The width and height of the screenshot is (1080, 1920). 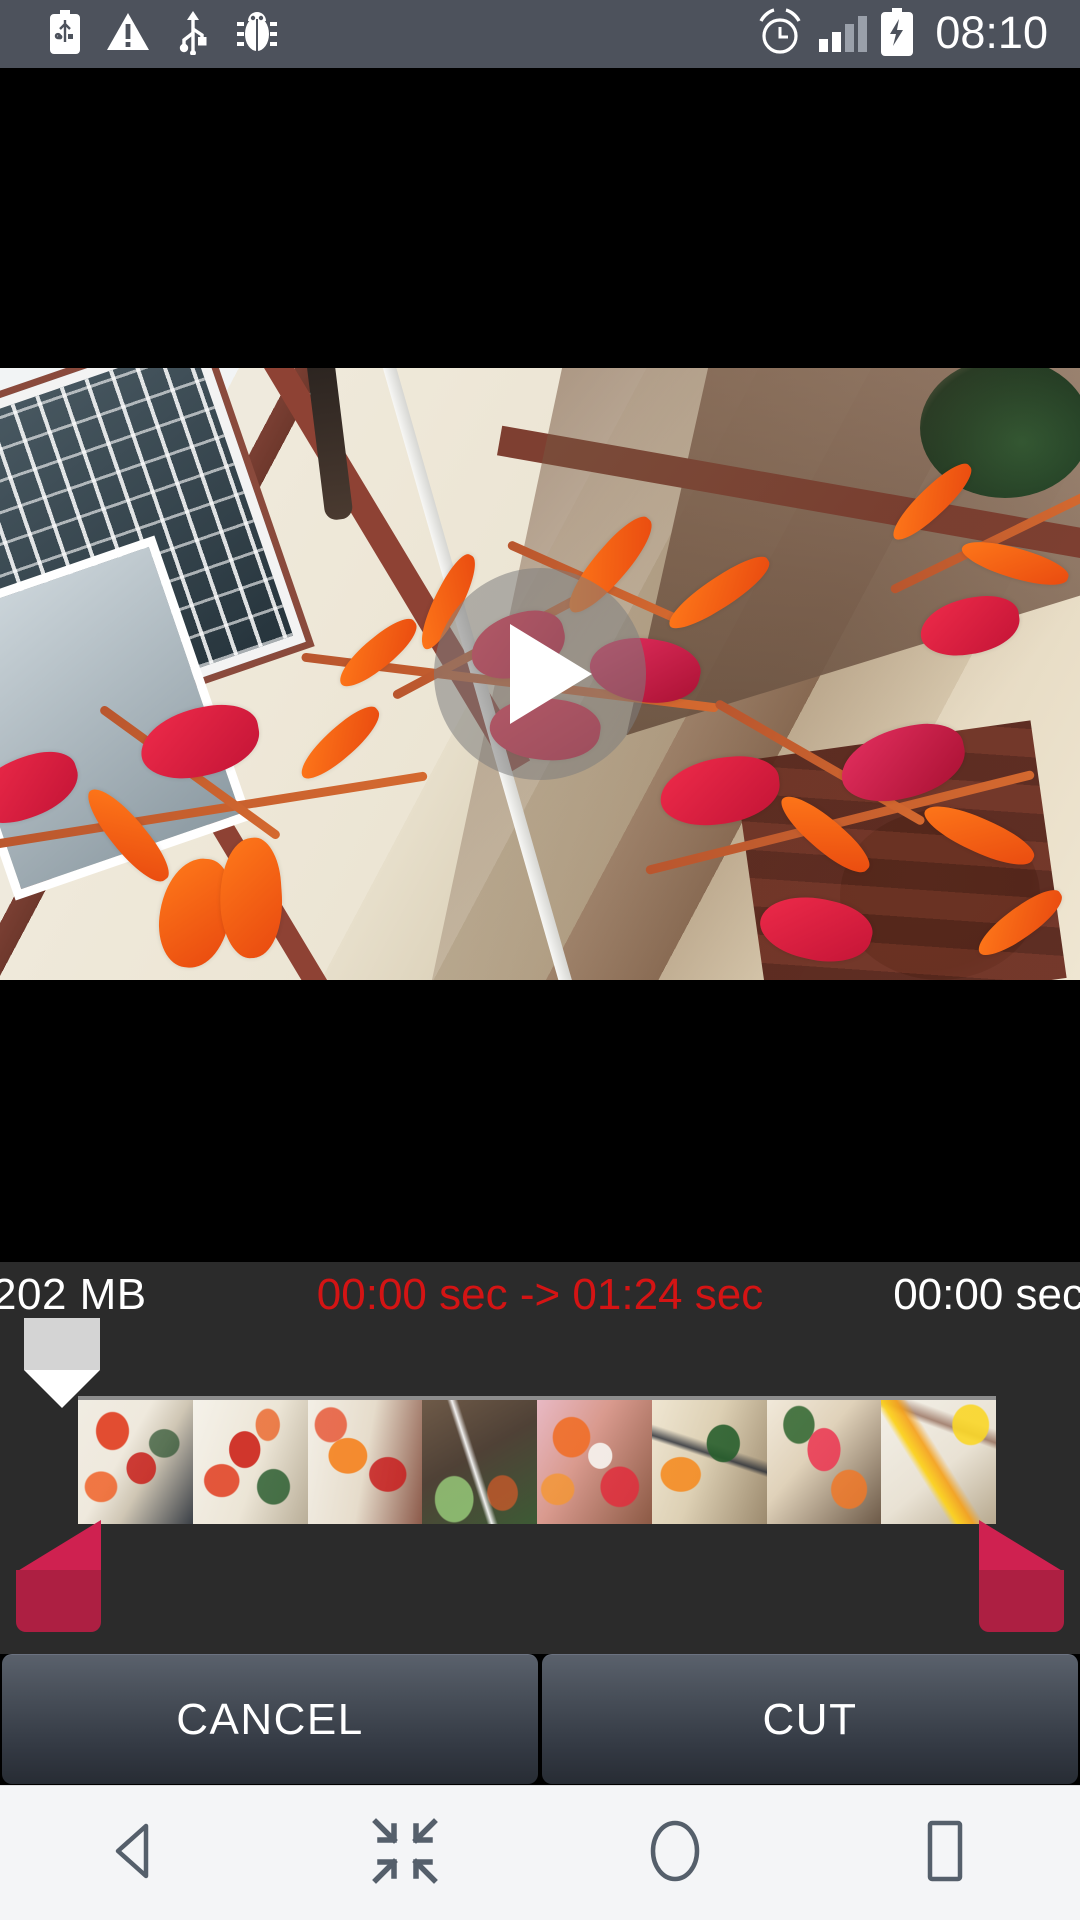 I want to click on nav-home-button, so click(x=675, y=1853).